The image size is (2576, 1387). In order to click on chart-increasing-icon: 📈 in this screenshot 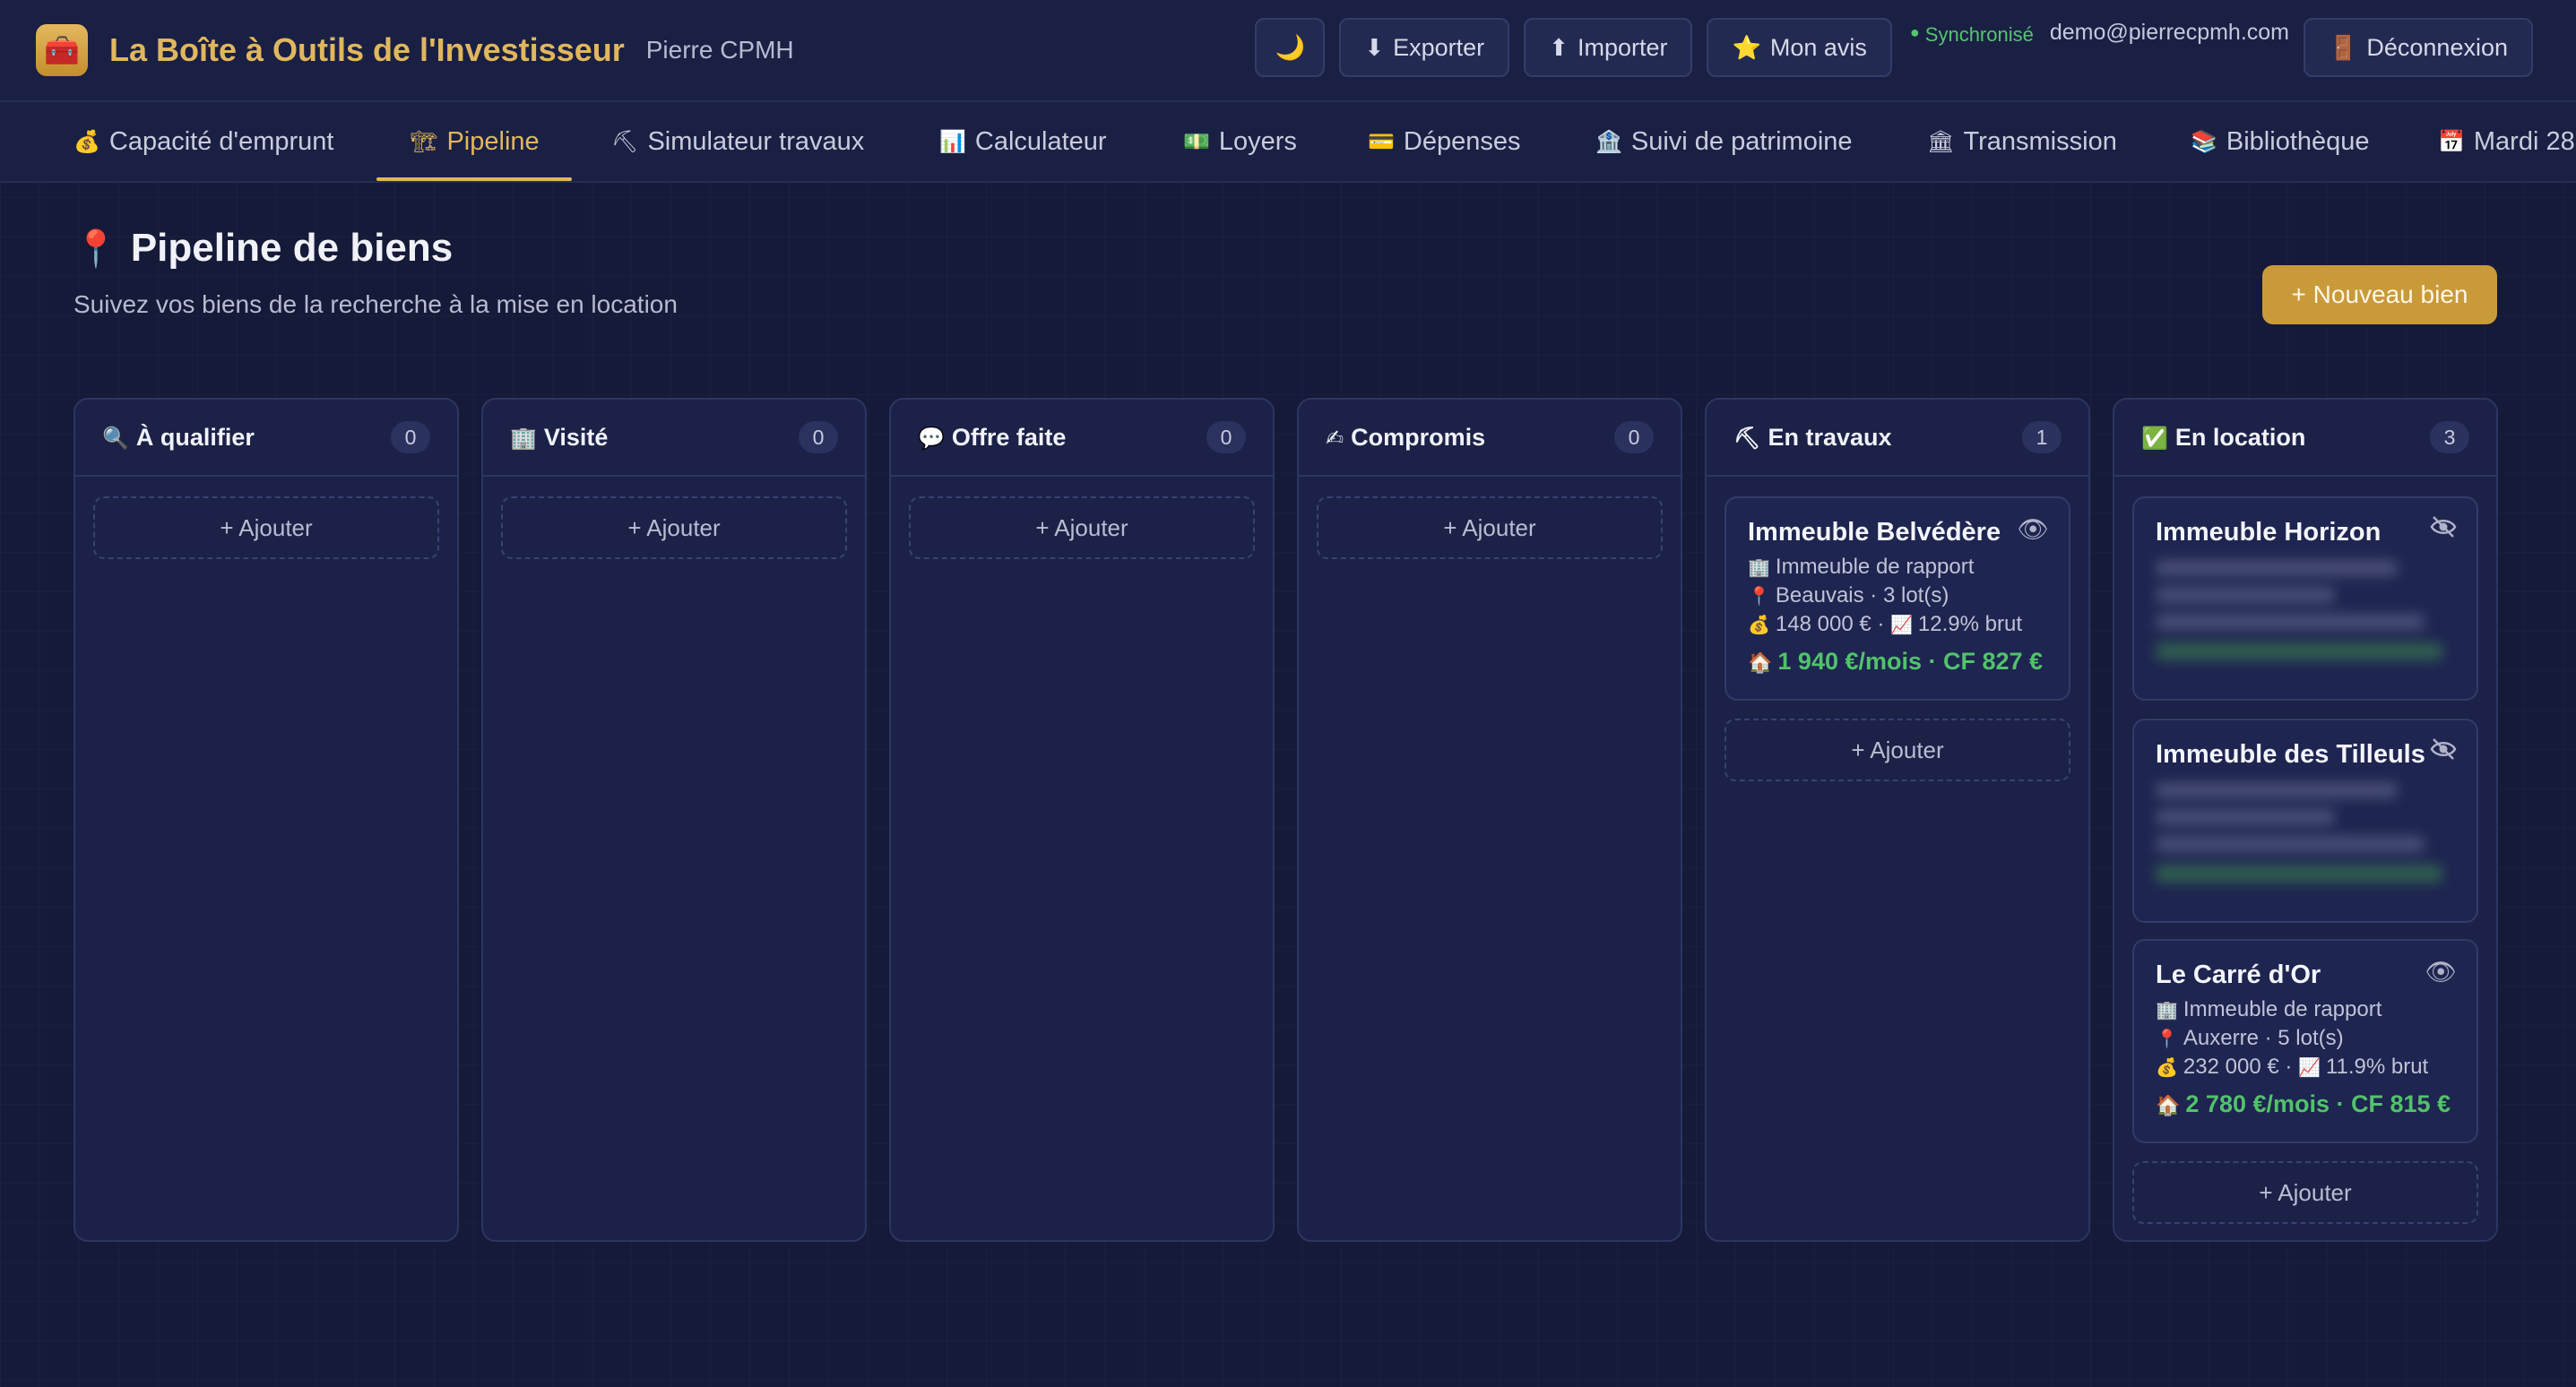, I will do `click(2309, 1068)`.